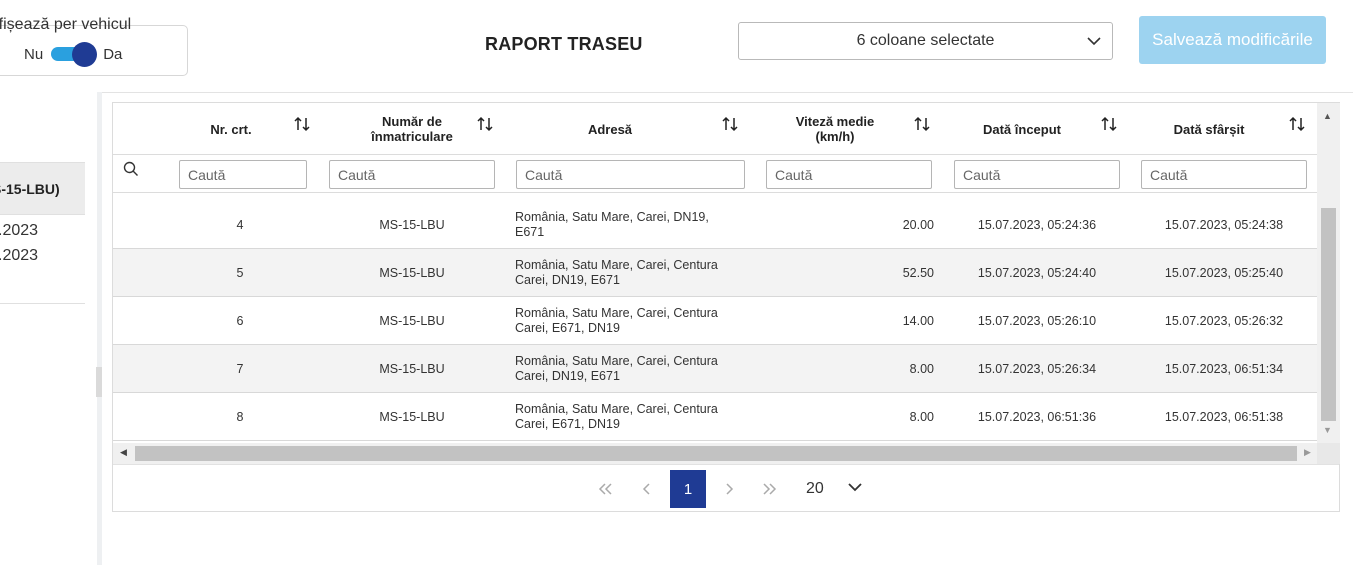  Describe the element at coordinates (1037, 174) in the screenshot. I see `filter-start-input` at that location.